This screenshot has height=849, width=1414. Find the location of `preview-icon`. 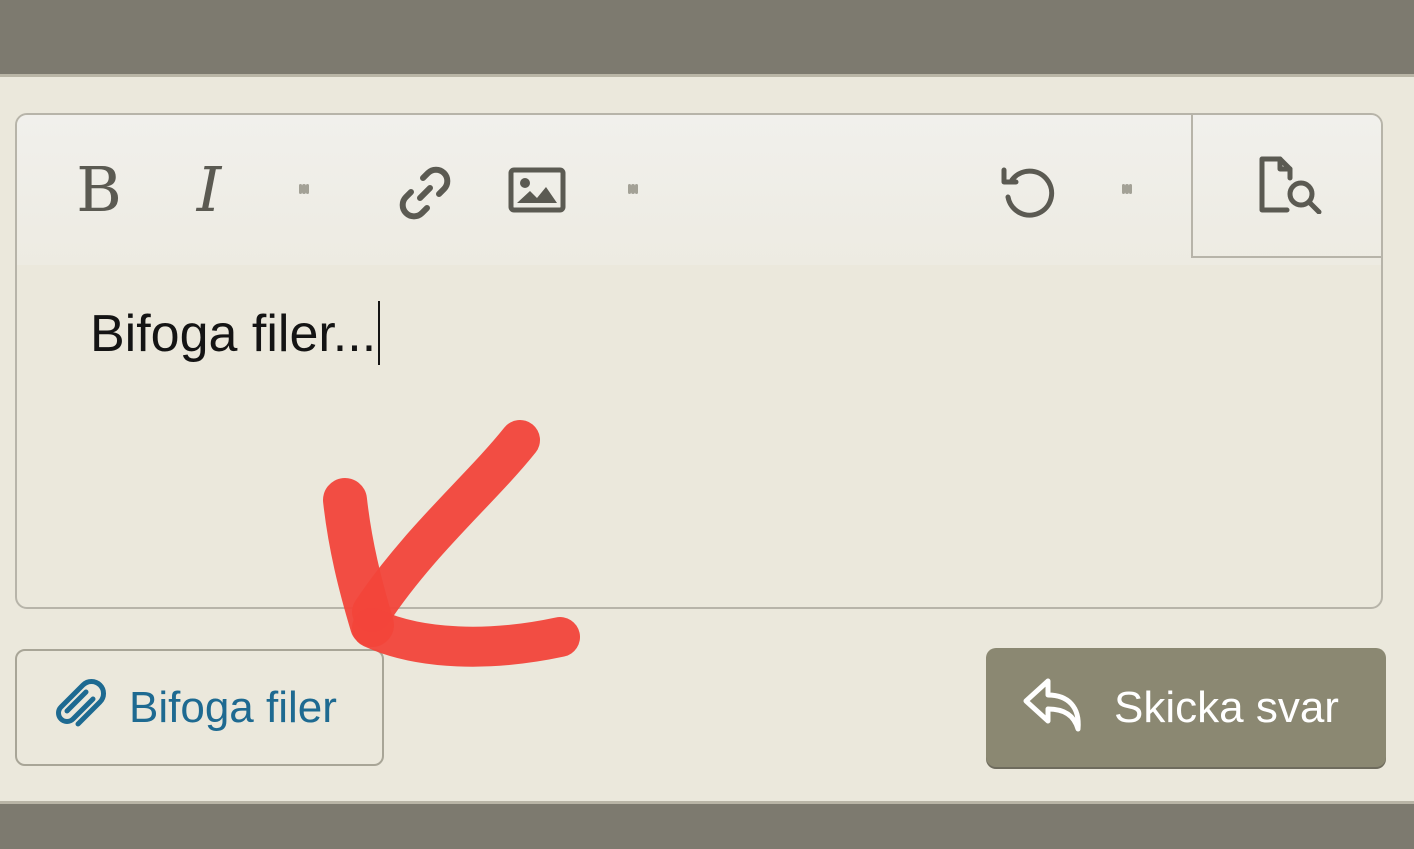

preview-icon is located at coordinates (1286, 186).